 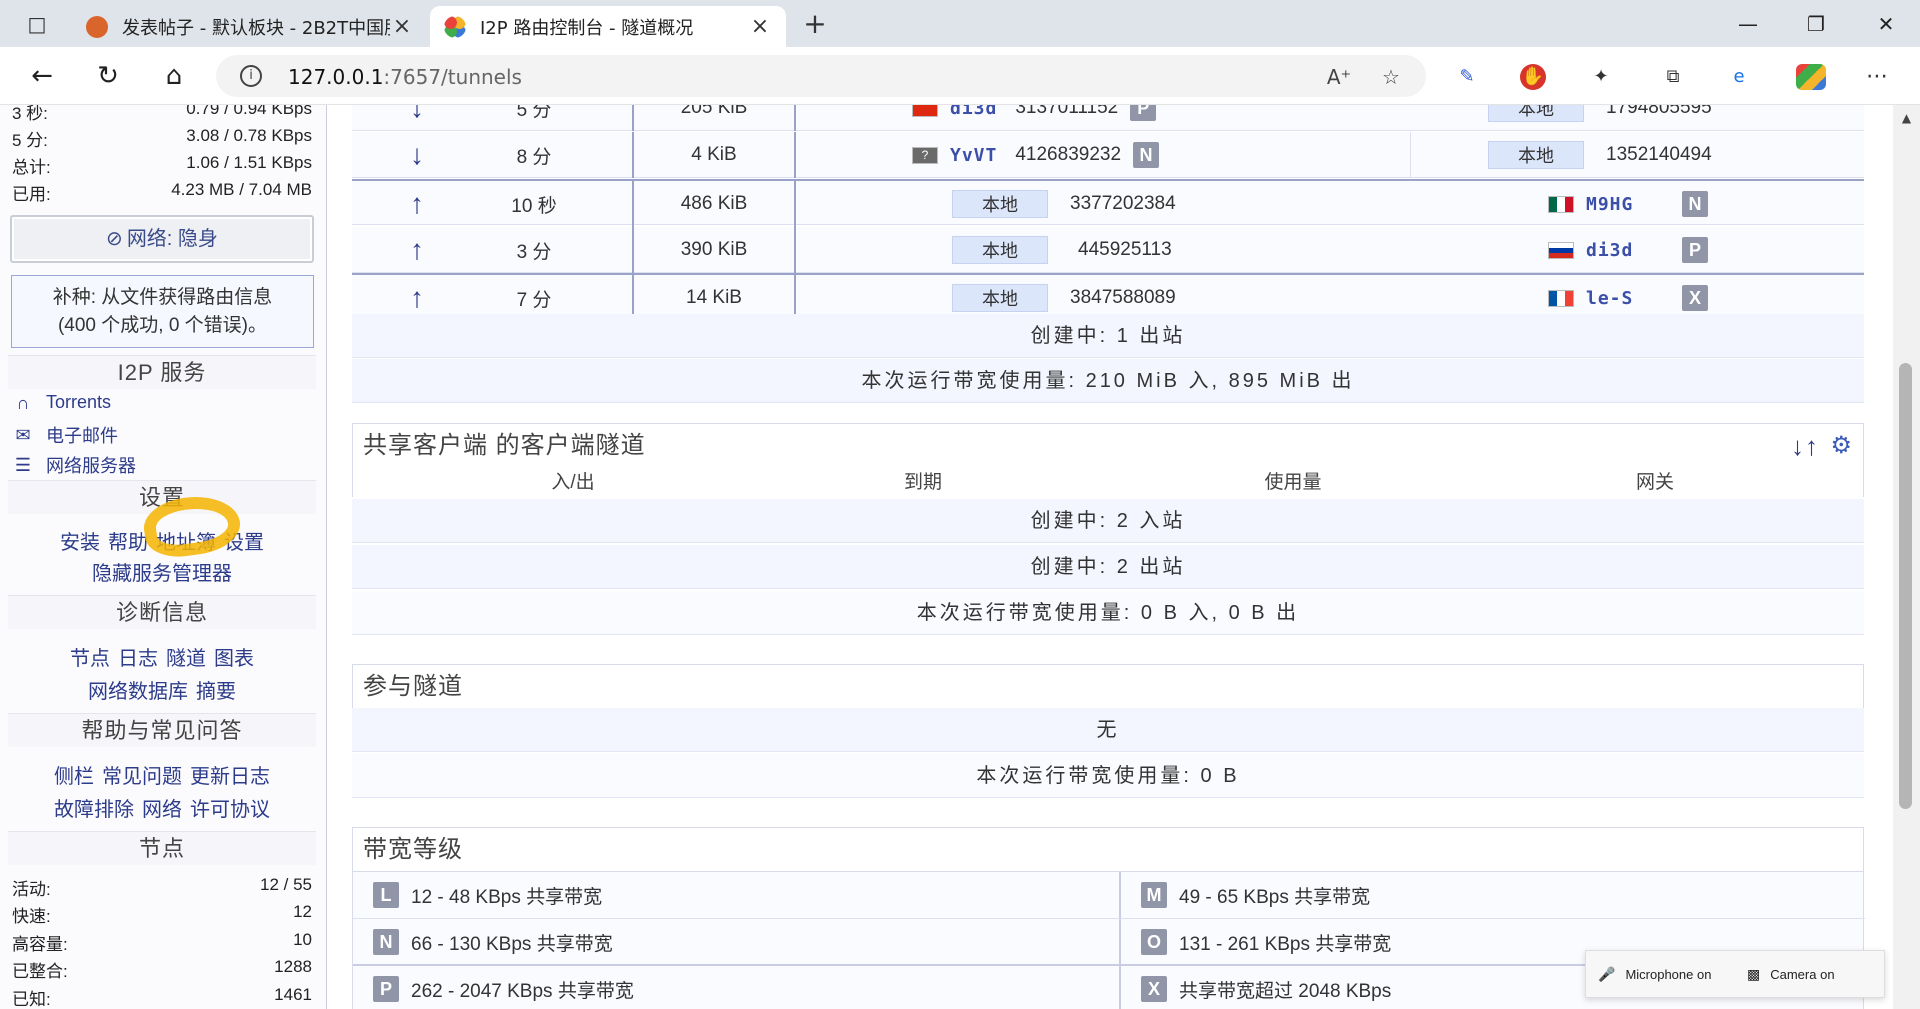 I want to click on router-id-link: YvVT, so click(x=973, y=155).